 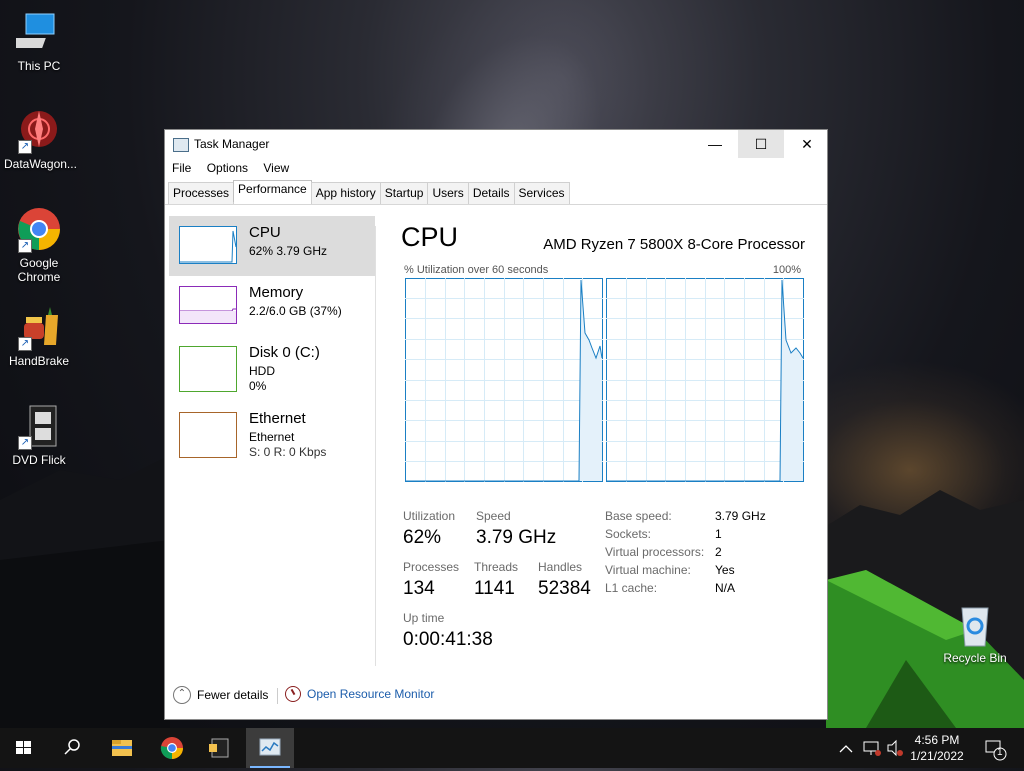 I want to click on taskbar: 4:56 PM 1/21/2022 1, so click(x=512, y=748).